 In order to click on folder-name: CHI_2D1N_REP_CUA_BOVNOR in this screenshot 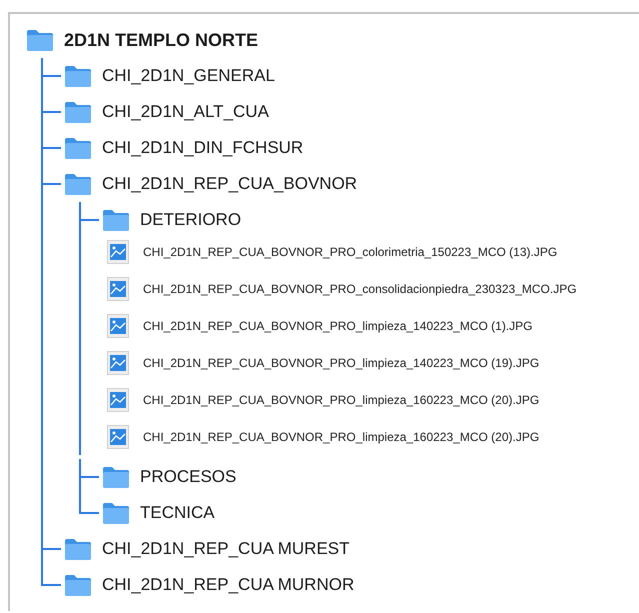, I will do `click(230, 184)`.